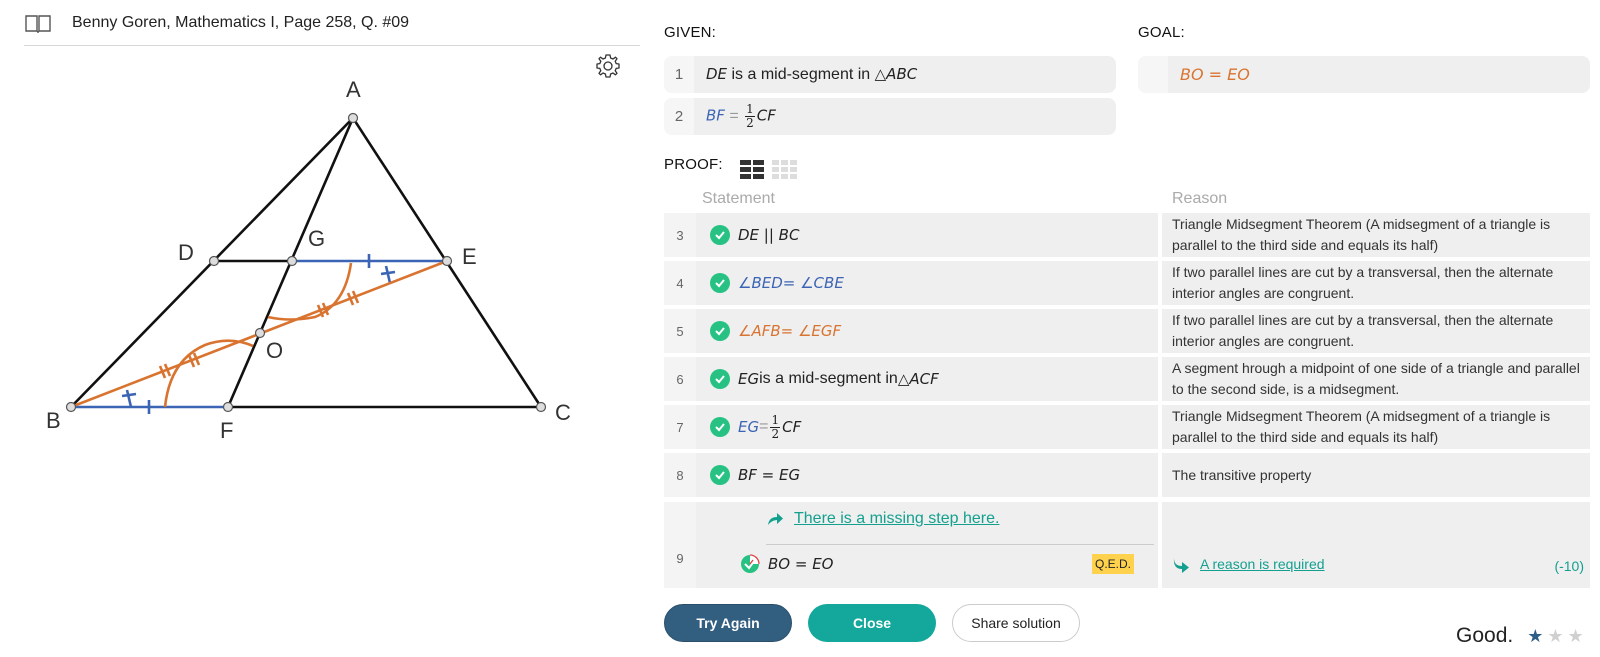 This screenshot has height=657, width=1600. What do you see at coordinates (353, 89) in the screenshot?
I see `label-a: A` at bounding box center [353, 89].